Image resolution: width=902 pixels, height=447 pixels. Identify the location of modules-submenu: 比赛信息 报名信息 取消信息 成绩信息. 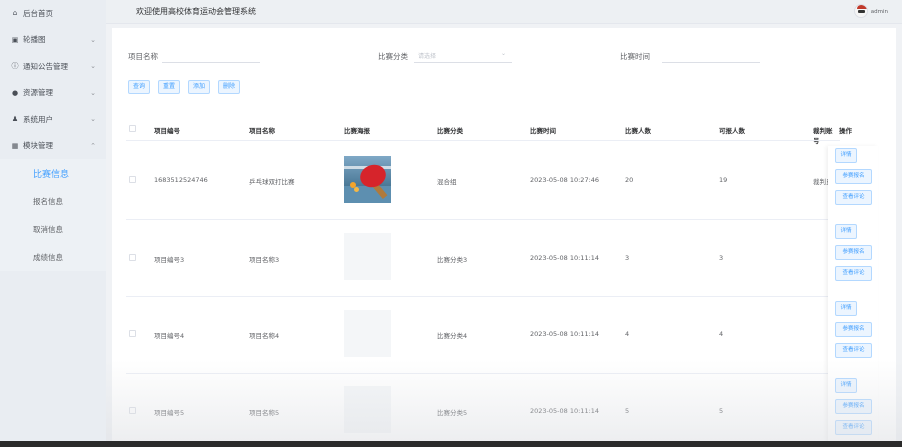
(53, 215).